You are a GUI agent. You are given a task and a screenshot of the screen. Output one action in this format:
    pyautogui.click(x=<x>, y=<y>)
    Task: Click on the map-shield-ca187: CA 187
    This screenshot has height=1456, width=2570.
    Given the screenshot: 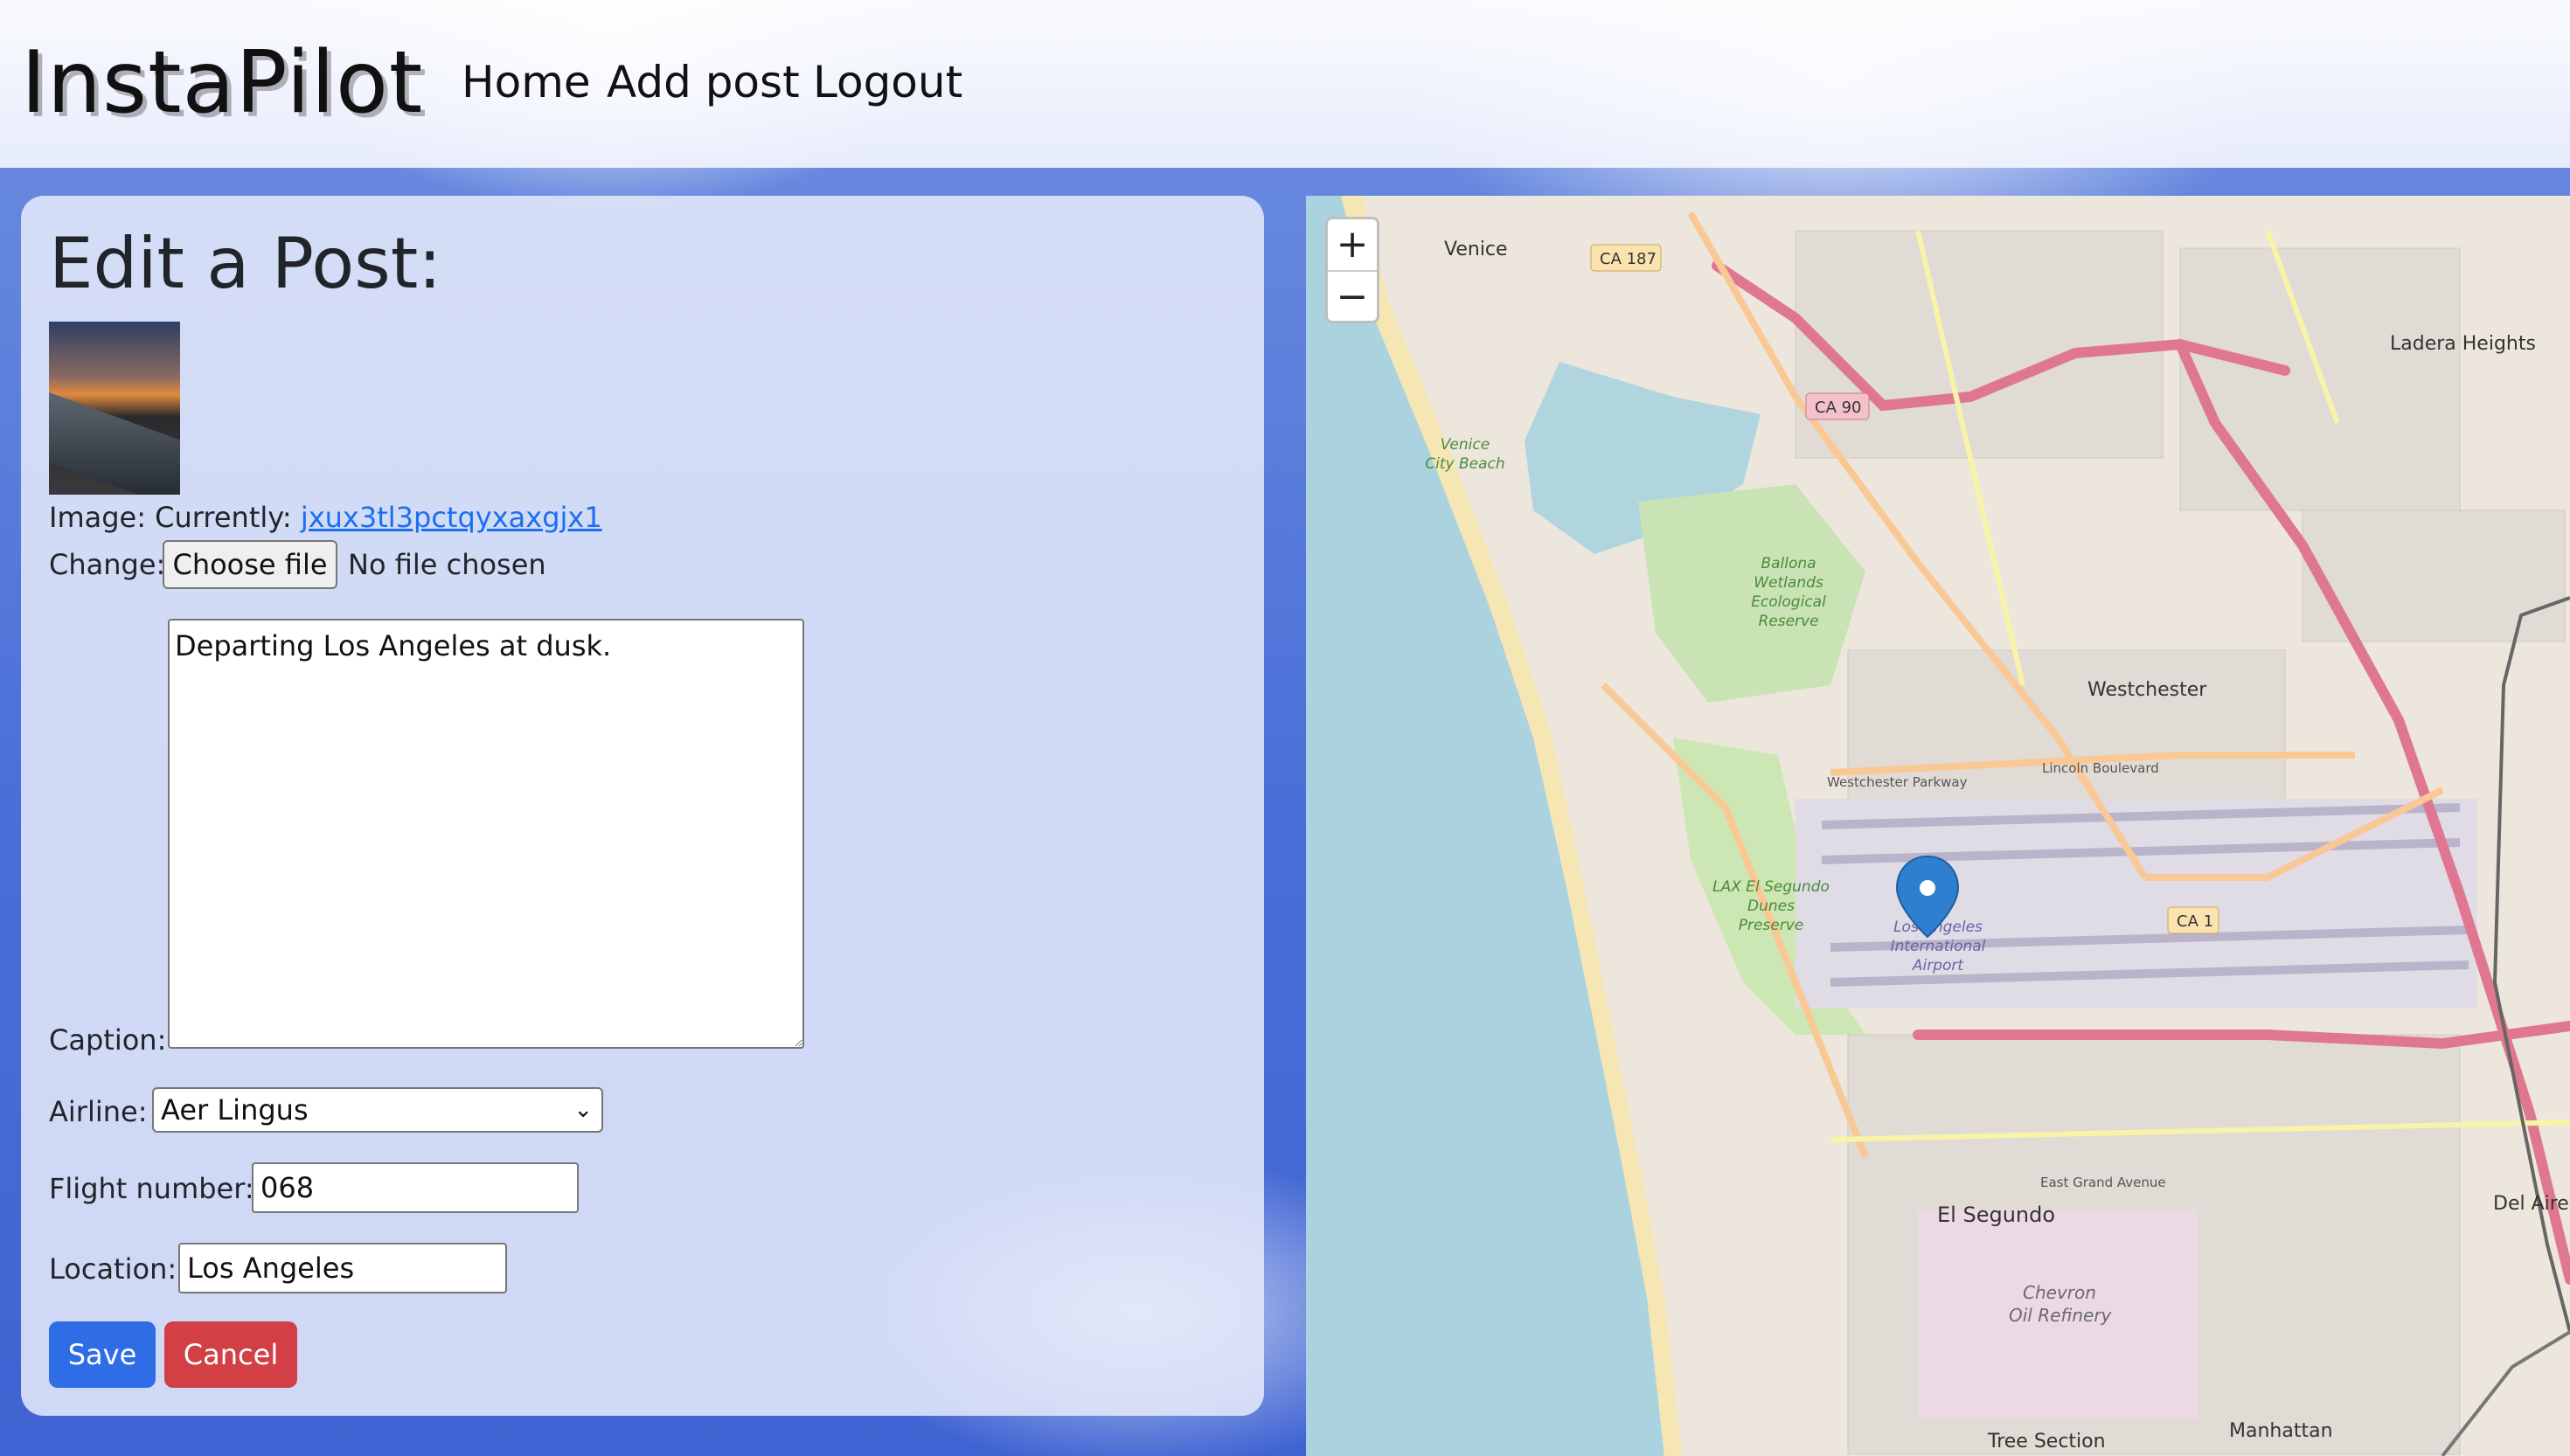 What is the action you would take?
    pyautogui.click(x=1628, y=259)
    